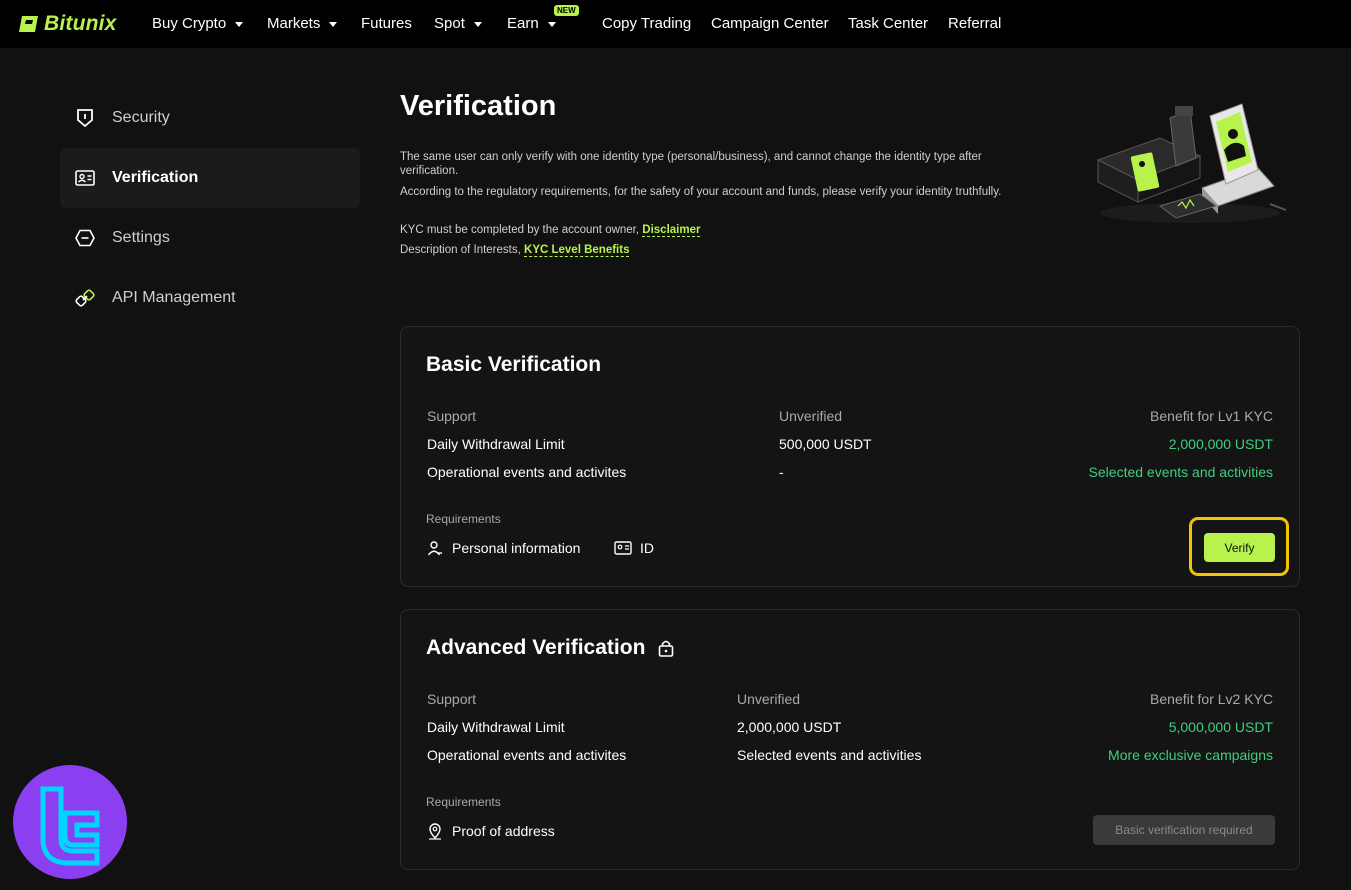 The height and width of the screenshot is (890, 1351). Describe the element at coordinates (435, 831) in the screenshot. I see `location-pin-icon` at that location.